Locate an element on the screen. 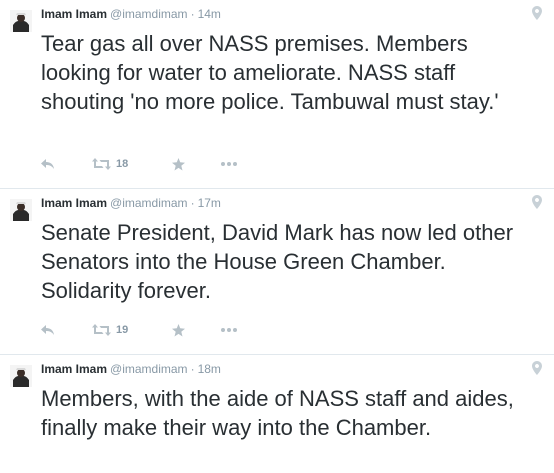 The height and width of the screenshot is (473, 554). timestamp: 14m is located at coordinates (209, 14).